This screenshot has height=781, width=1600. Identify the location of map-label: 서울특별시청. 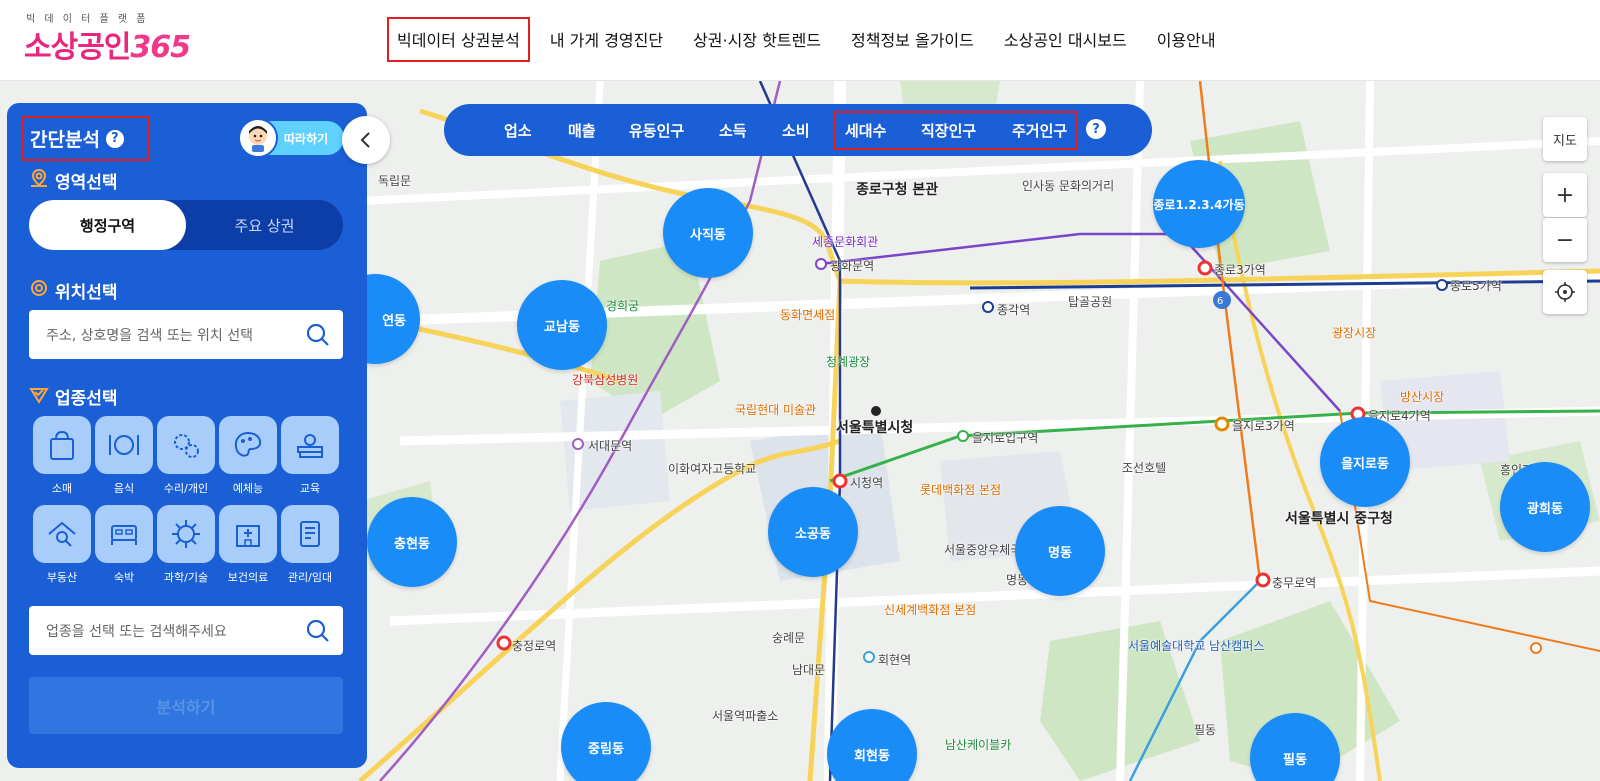
(875, 428).